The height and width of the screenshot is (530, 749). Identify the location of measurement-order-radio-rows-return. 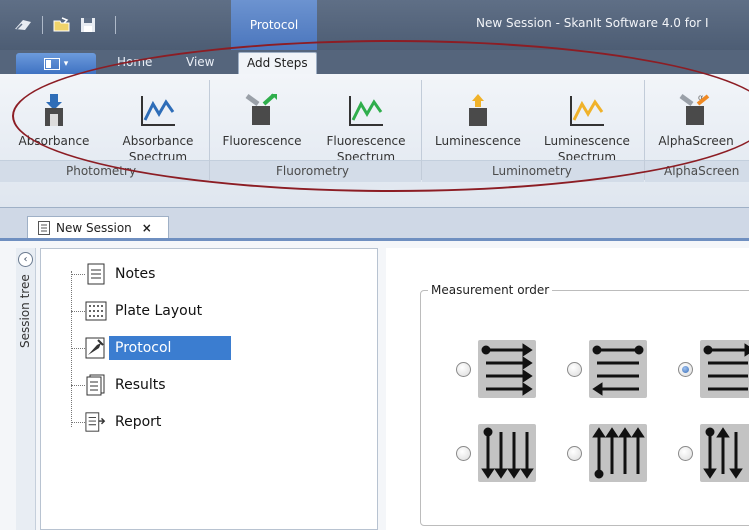
(685, 369).